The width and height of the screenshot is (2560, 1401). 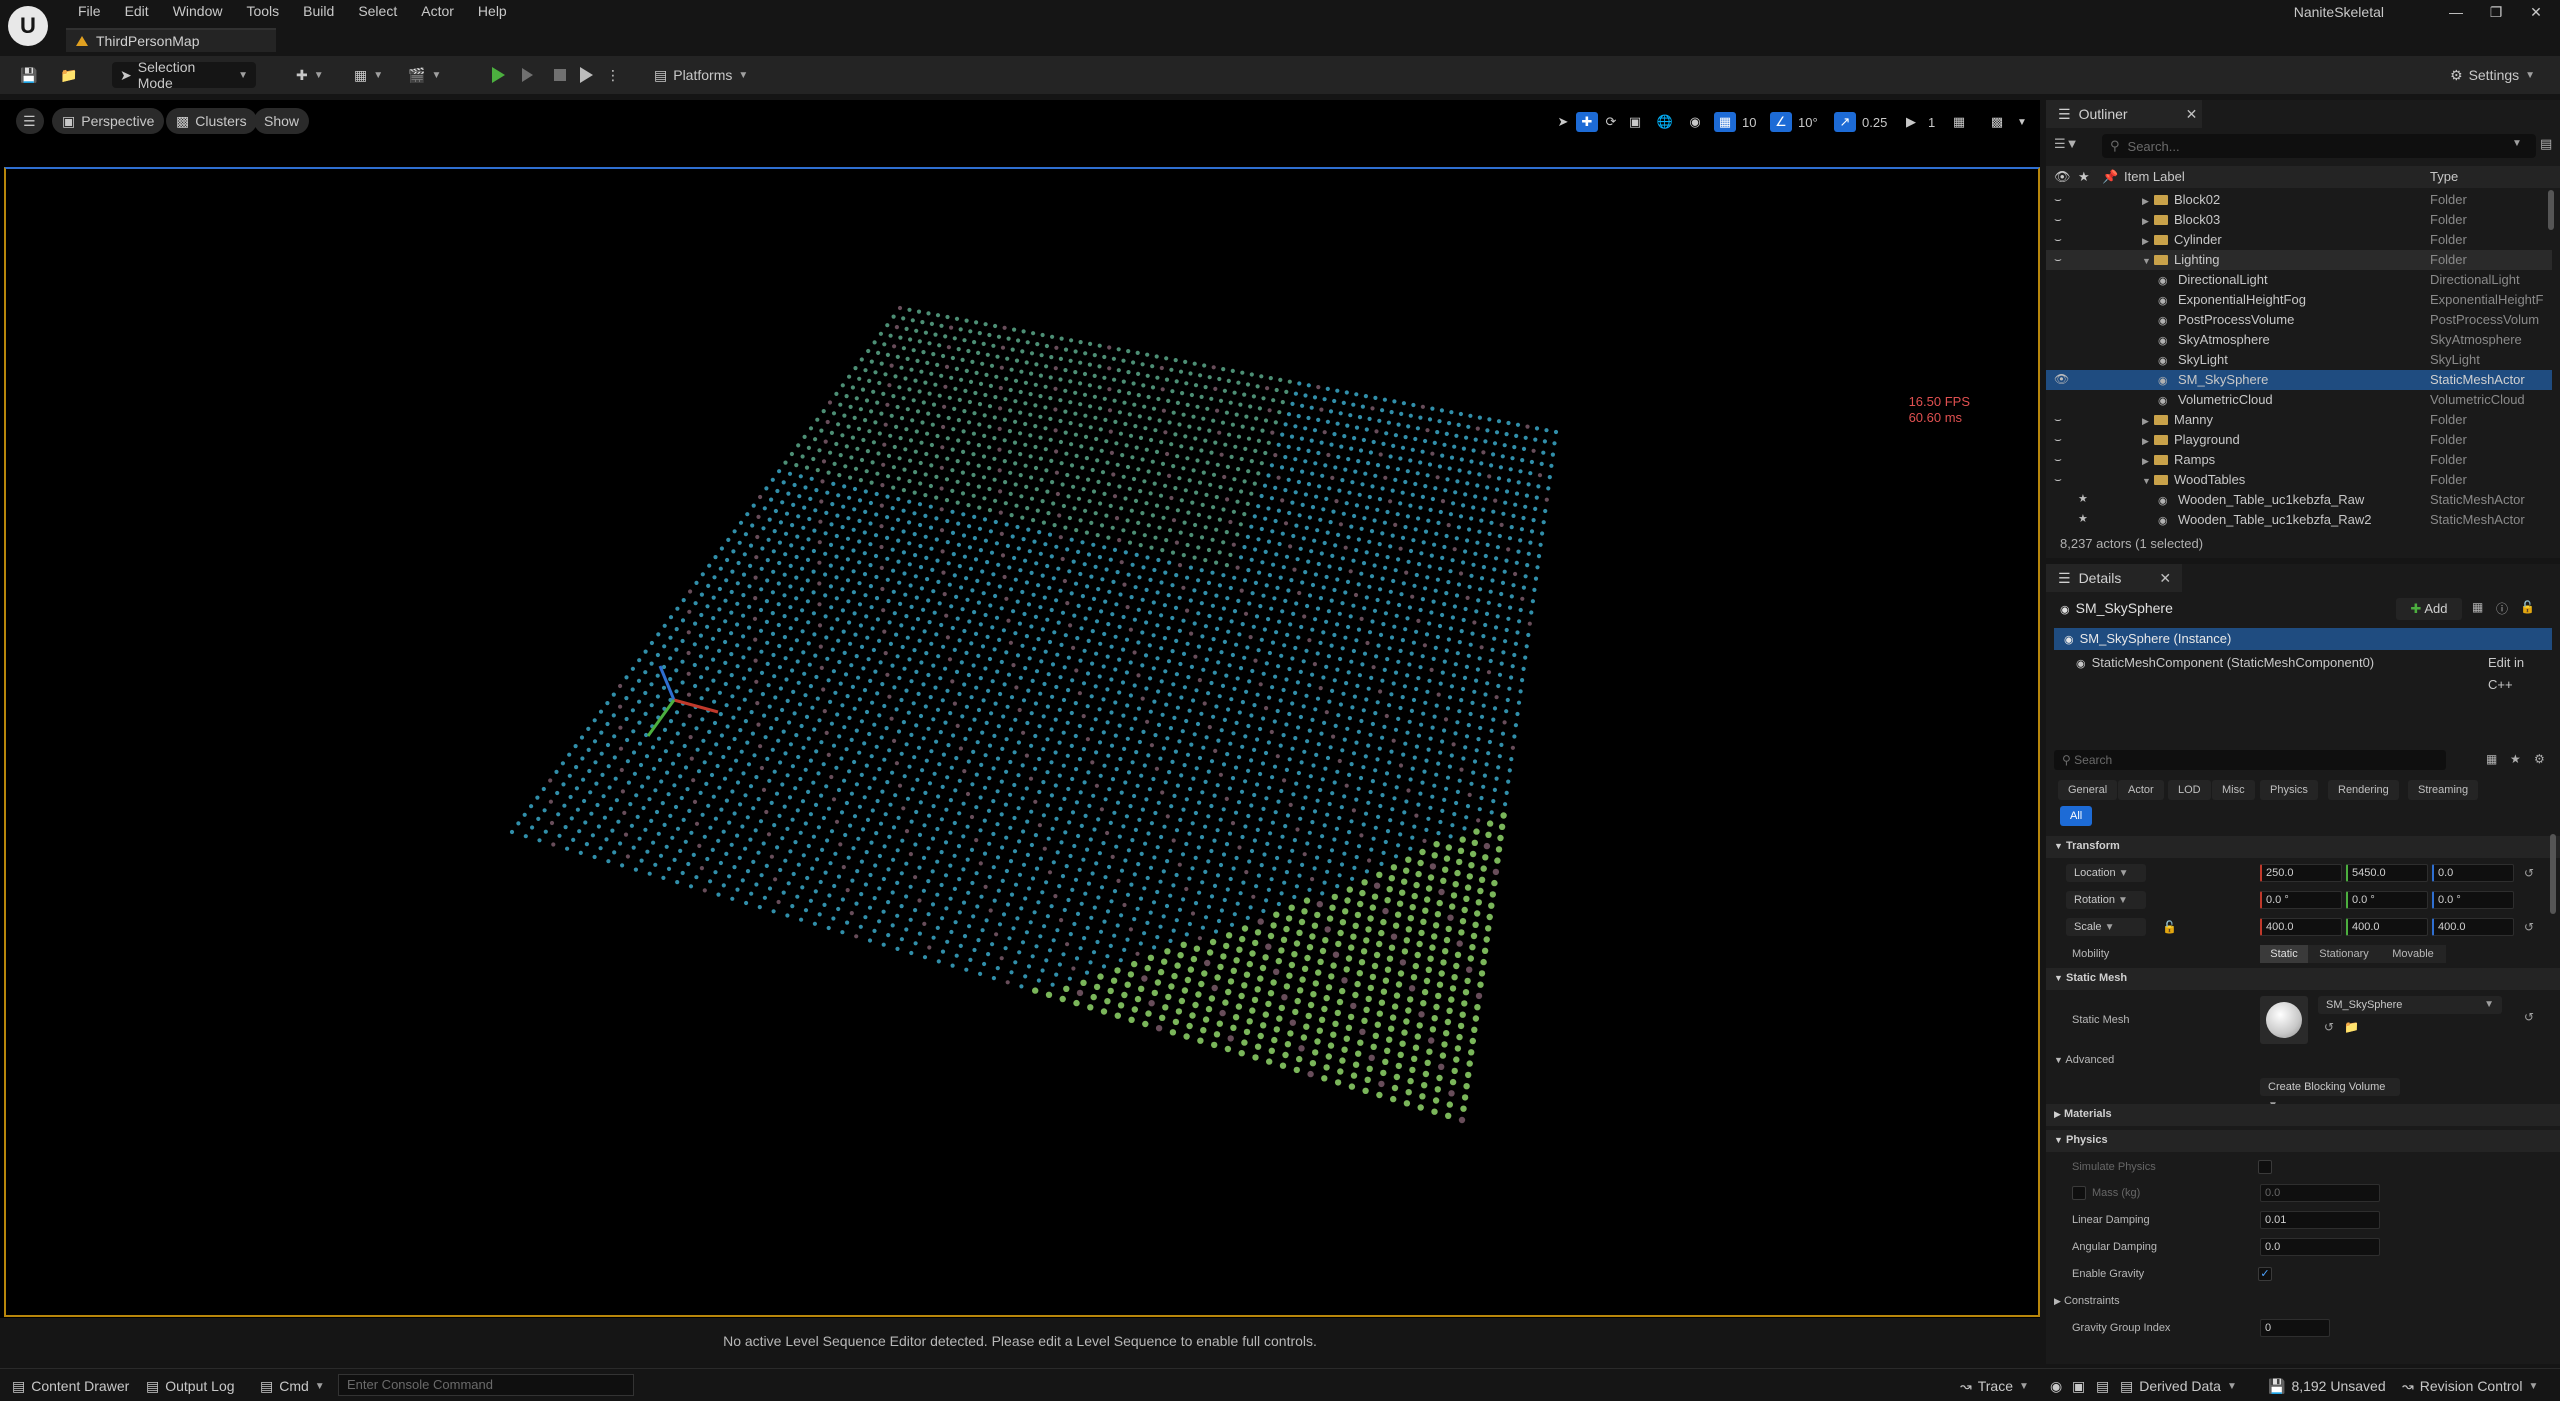 I want to click on scale-snap-value: 0.25, so click(x=1874, y=122).